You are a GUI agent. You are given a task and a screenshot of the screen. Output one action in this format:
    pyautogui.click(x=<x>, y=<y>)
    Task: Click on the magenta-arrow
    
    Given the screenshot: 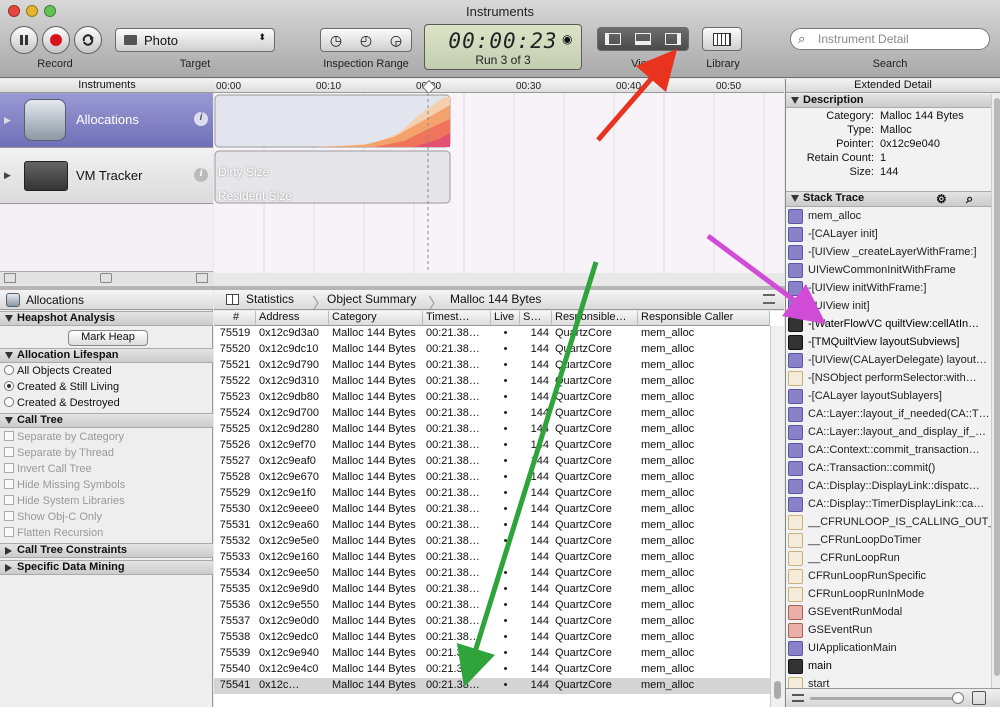 What is the action you would take?
    pyautogui.click(x=766, y=278)
    